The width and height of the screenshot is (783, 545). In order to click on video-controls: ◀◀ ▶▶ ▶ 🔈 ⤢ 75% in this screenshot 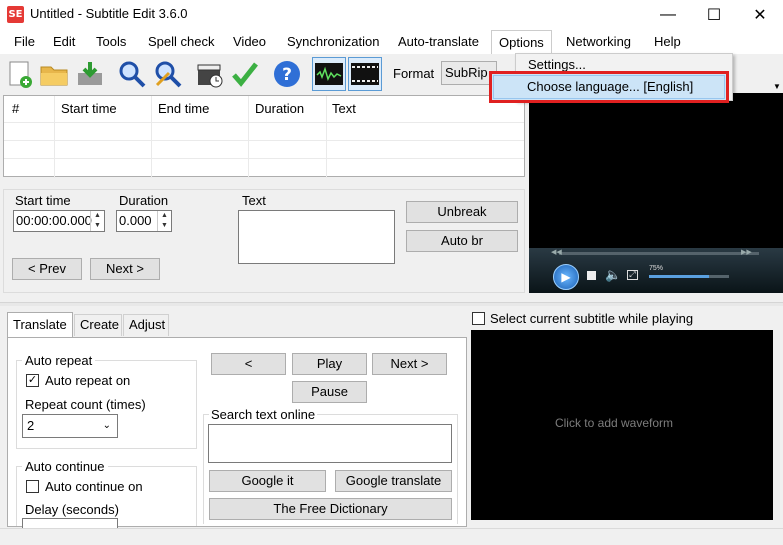, I will do `click(656, 270)`.